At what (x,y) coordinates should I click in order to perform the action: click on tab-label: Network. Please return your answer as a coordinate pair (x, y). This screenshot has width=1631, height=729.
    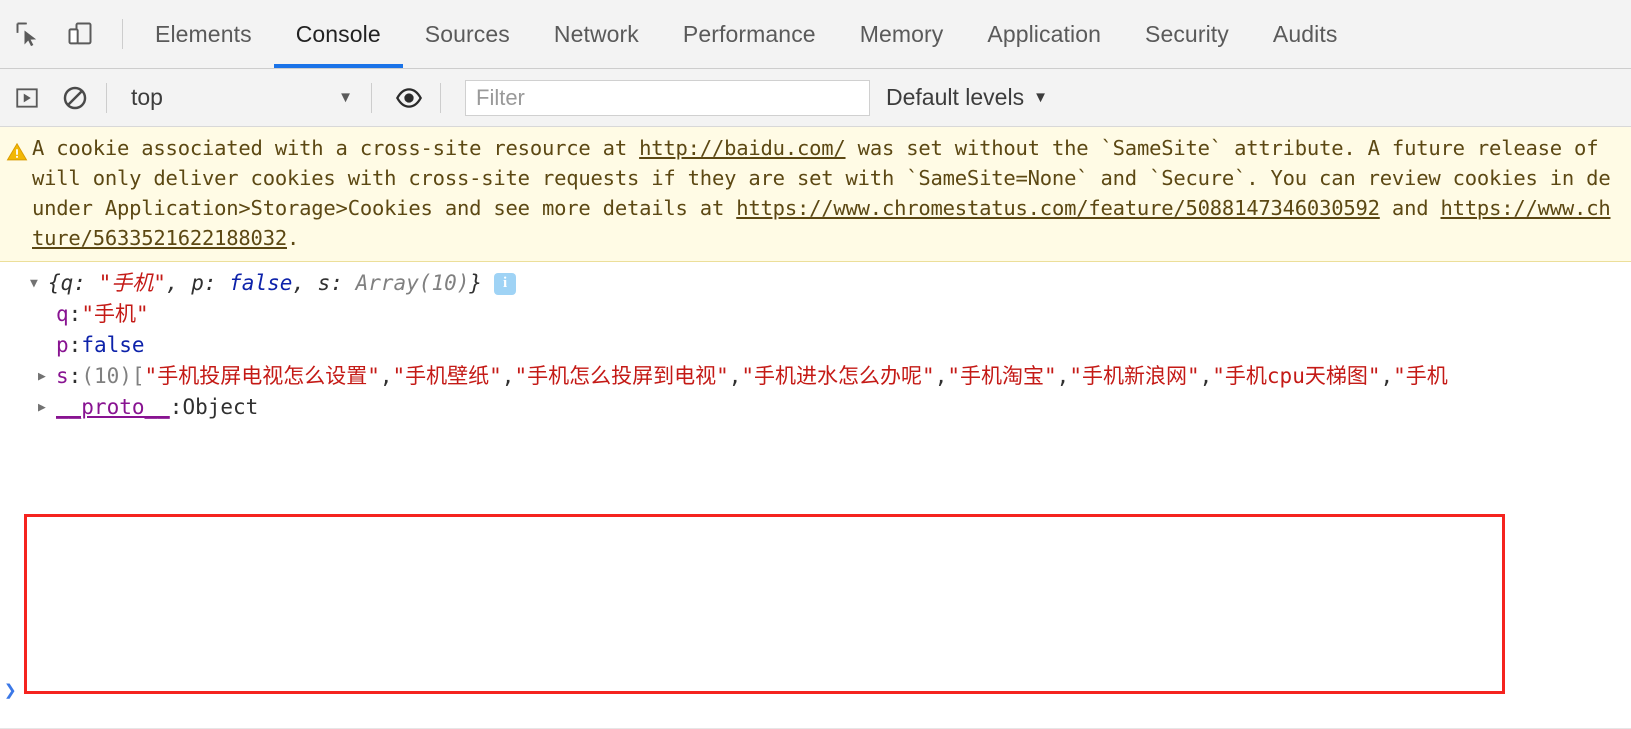
    Looking at the image, I should click on (596, 33).